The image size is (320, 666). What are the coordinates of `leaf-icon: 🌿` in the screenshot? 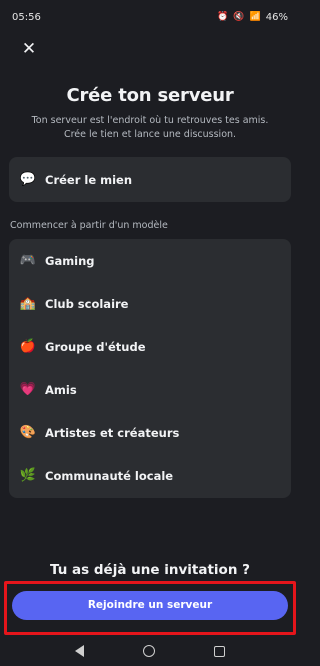 It's located at (28, 475).